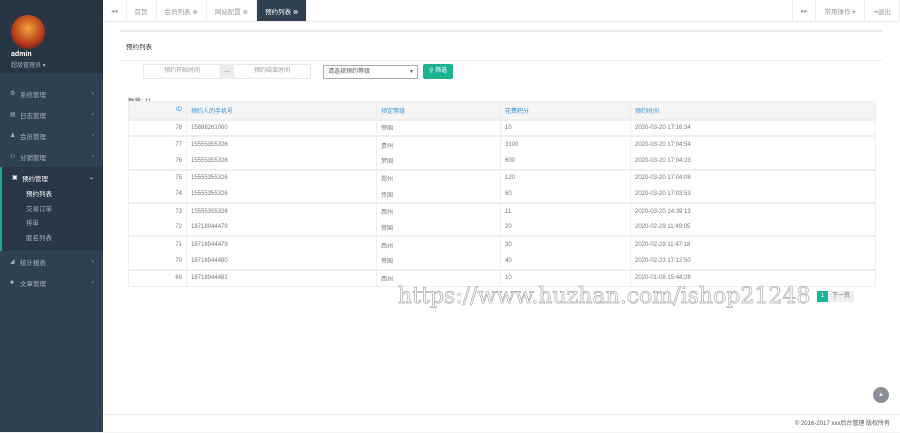 Image resolution: width=900 pixels, height=433 pixels. Describe the element at coordinates (411, 71) in the screenshot. I see `caret-down-icon: ▼` at that location.